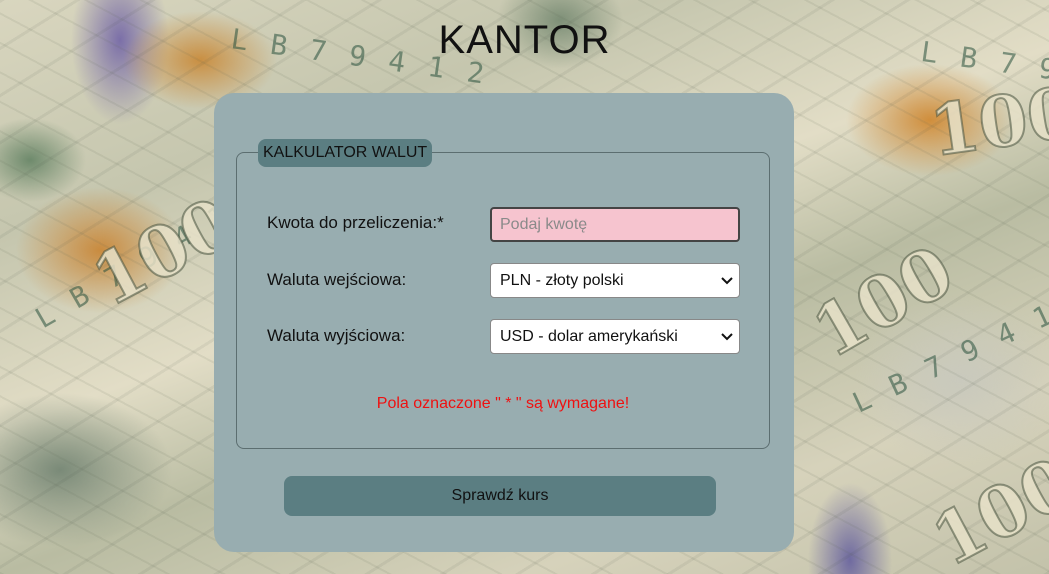 The height and width of the screenshot is (574, 1049). Describe the element at coordinates (336, 335) in the screenshot. I see `output-currency-label: Waluta wyjściowa:` at that location.